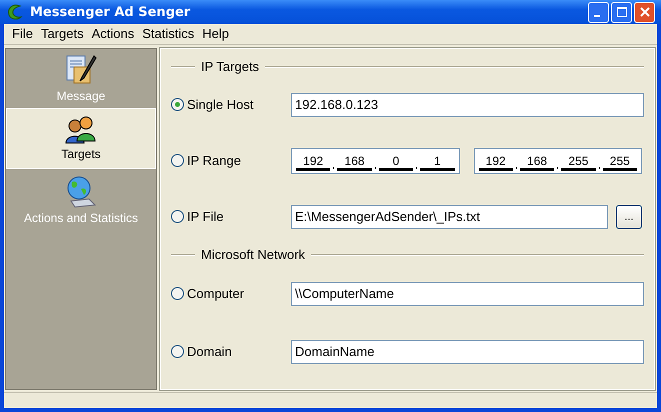 The image size is (661, 412). I want to click on close-icon, so click(645, 12).